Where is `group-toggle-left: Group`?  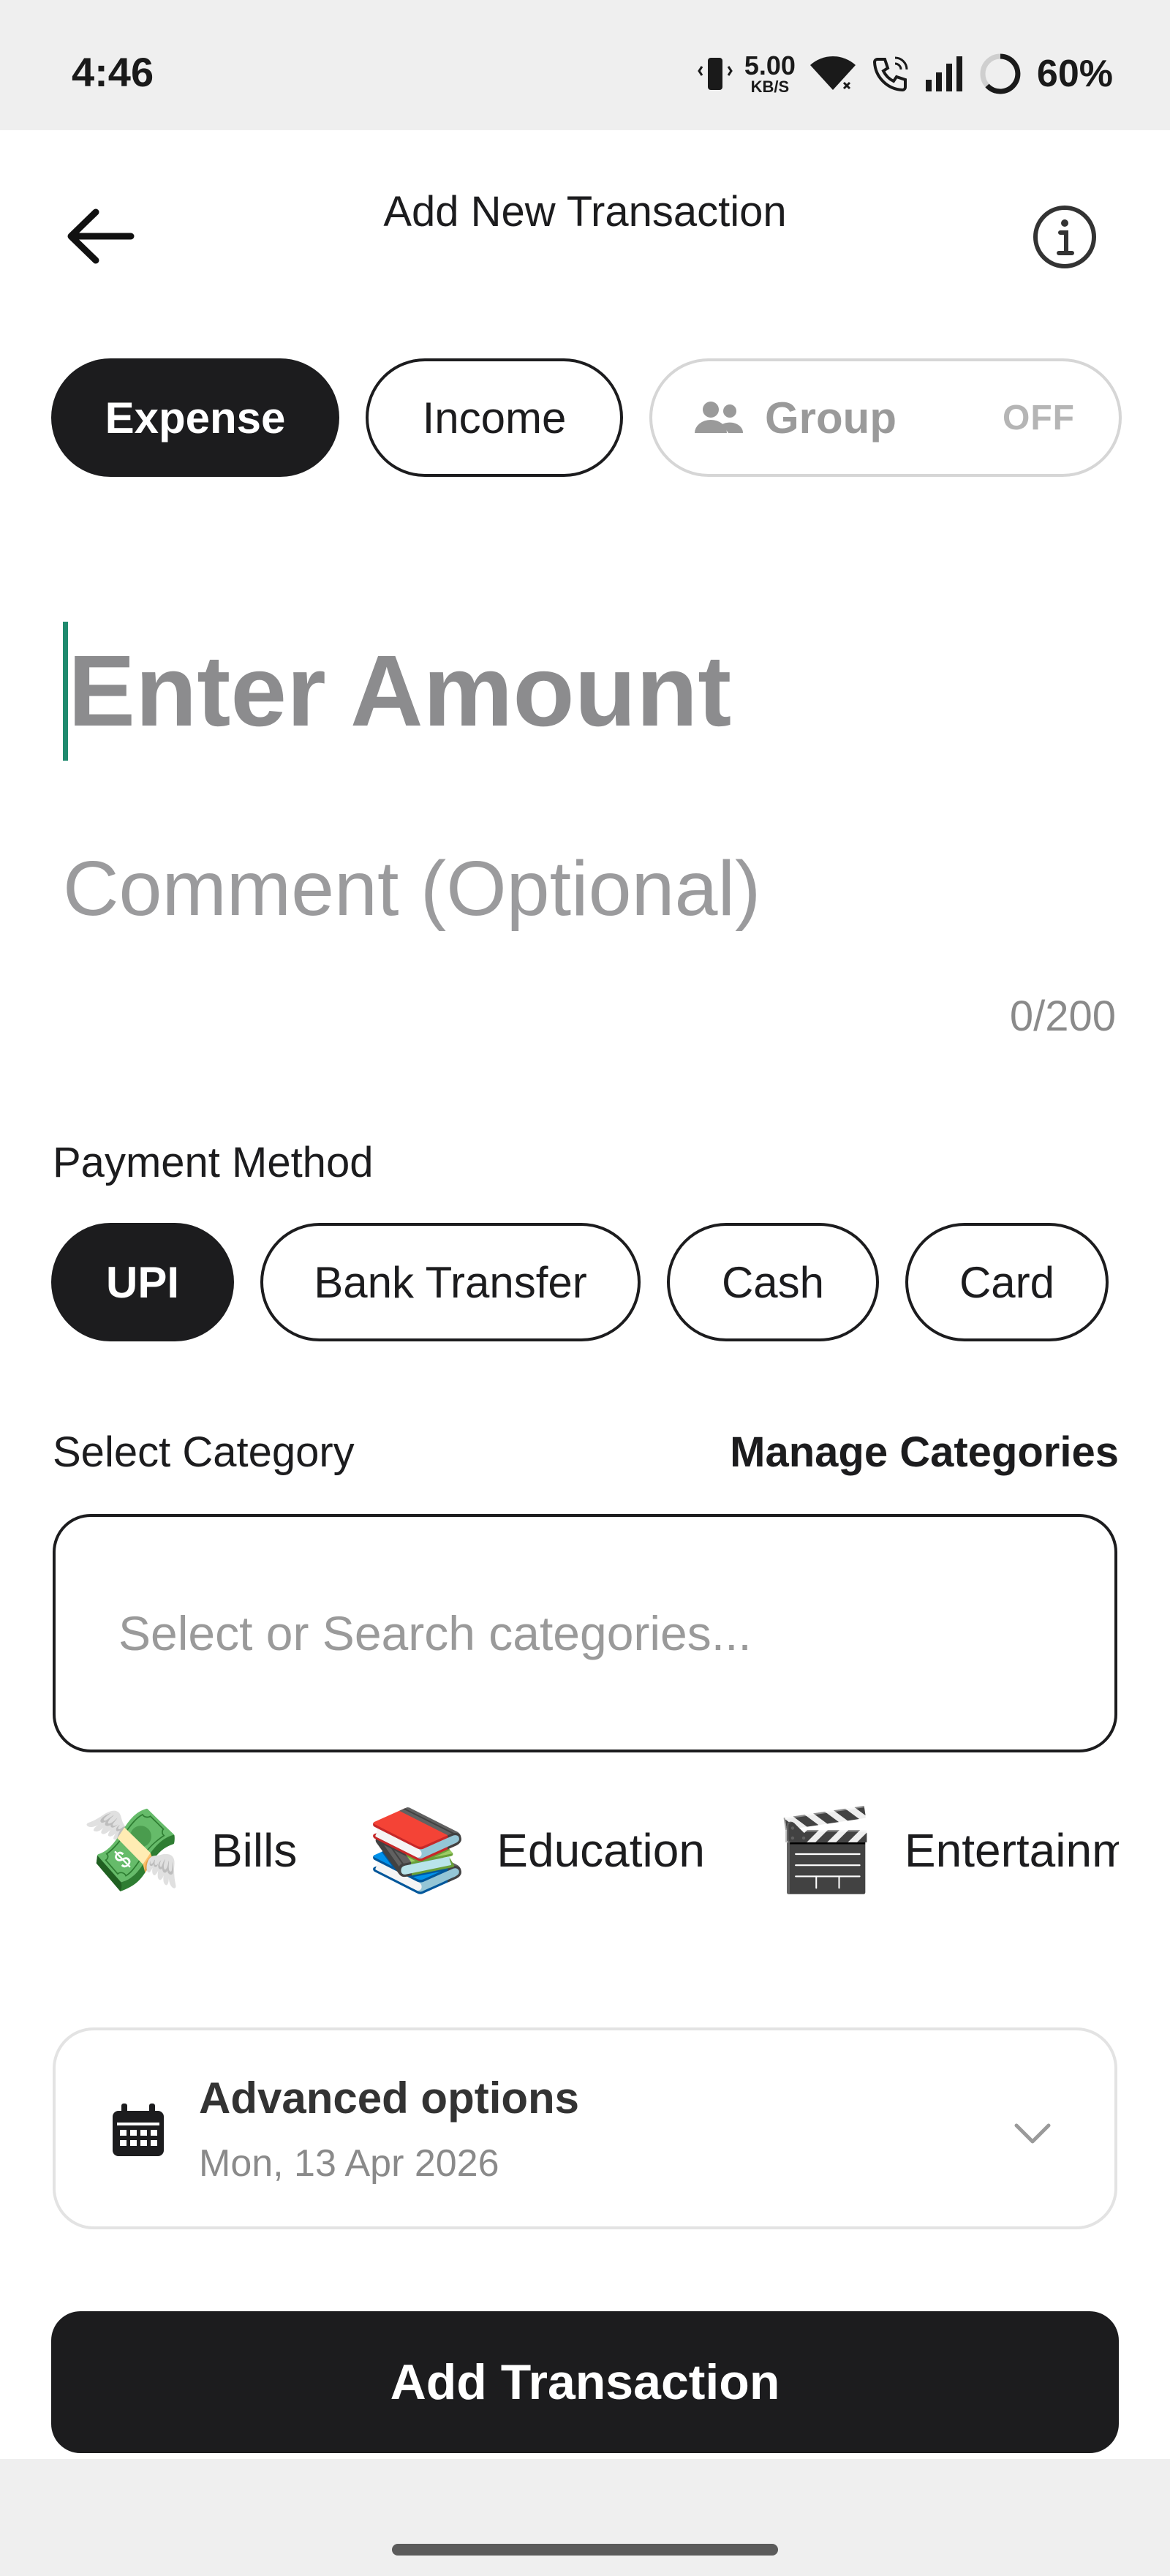 group-toggle-left: Group is located at coordinates (795, 418).